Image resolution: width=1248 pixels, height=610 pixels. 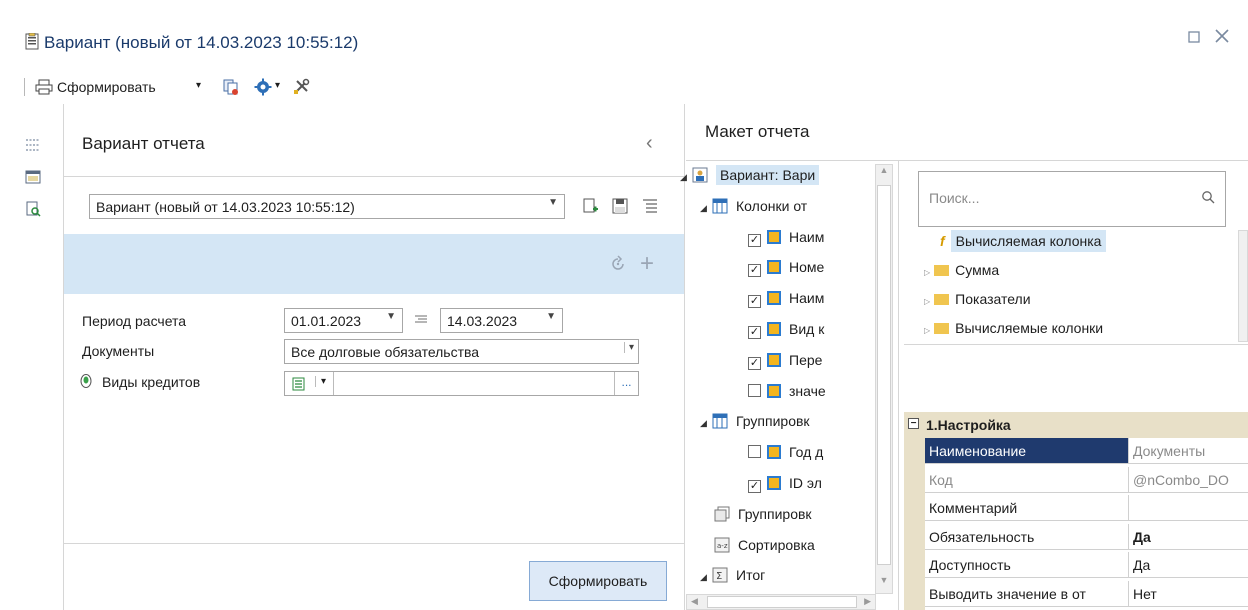 What do you see at coordinates (942, 270) in the screenshot?
I see `folder-icon` at bounding box center [942, 270].